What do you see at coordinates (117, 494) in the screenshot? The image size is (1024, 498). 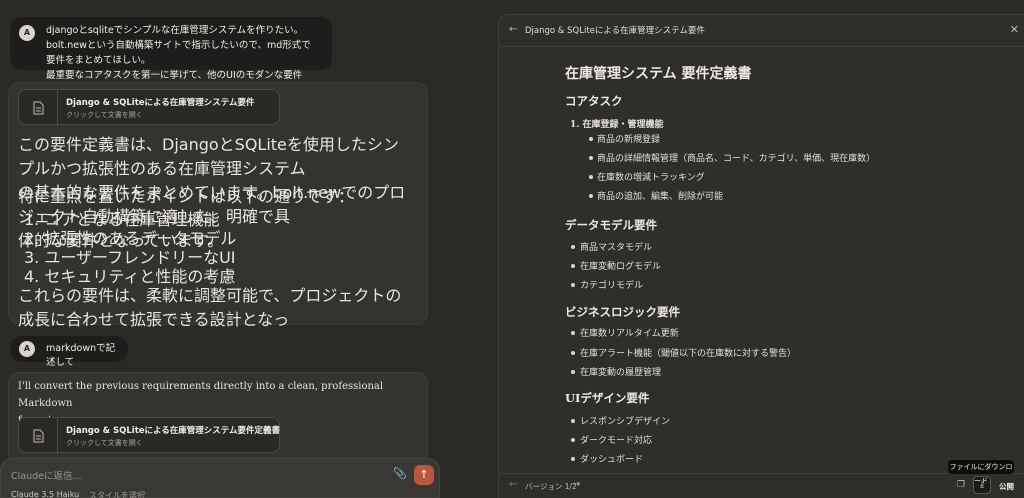 I see `style-selector: スタイルを選択` at bounding box center [117, 494].